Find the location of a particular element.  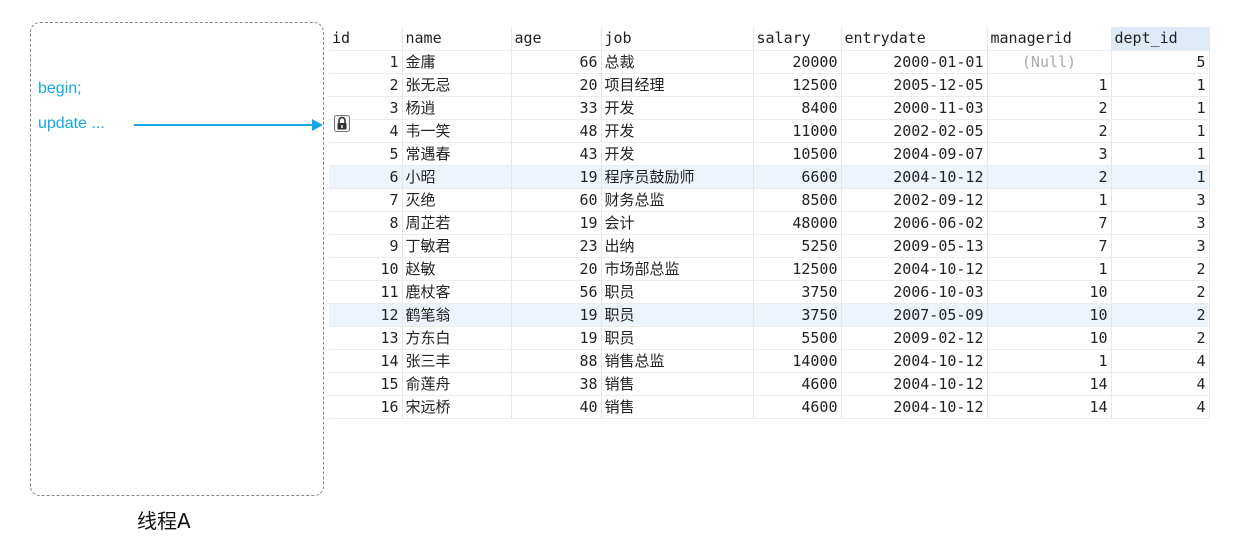

column-header-managerid: managerid is located at coordinates (1049, 39).